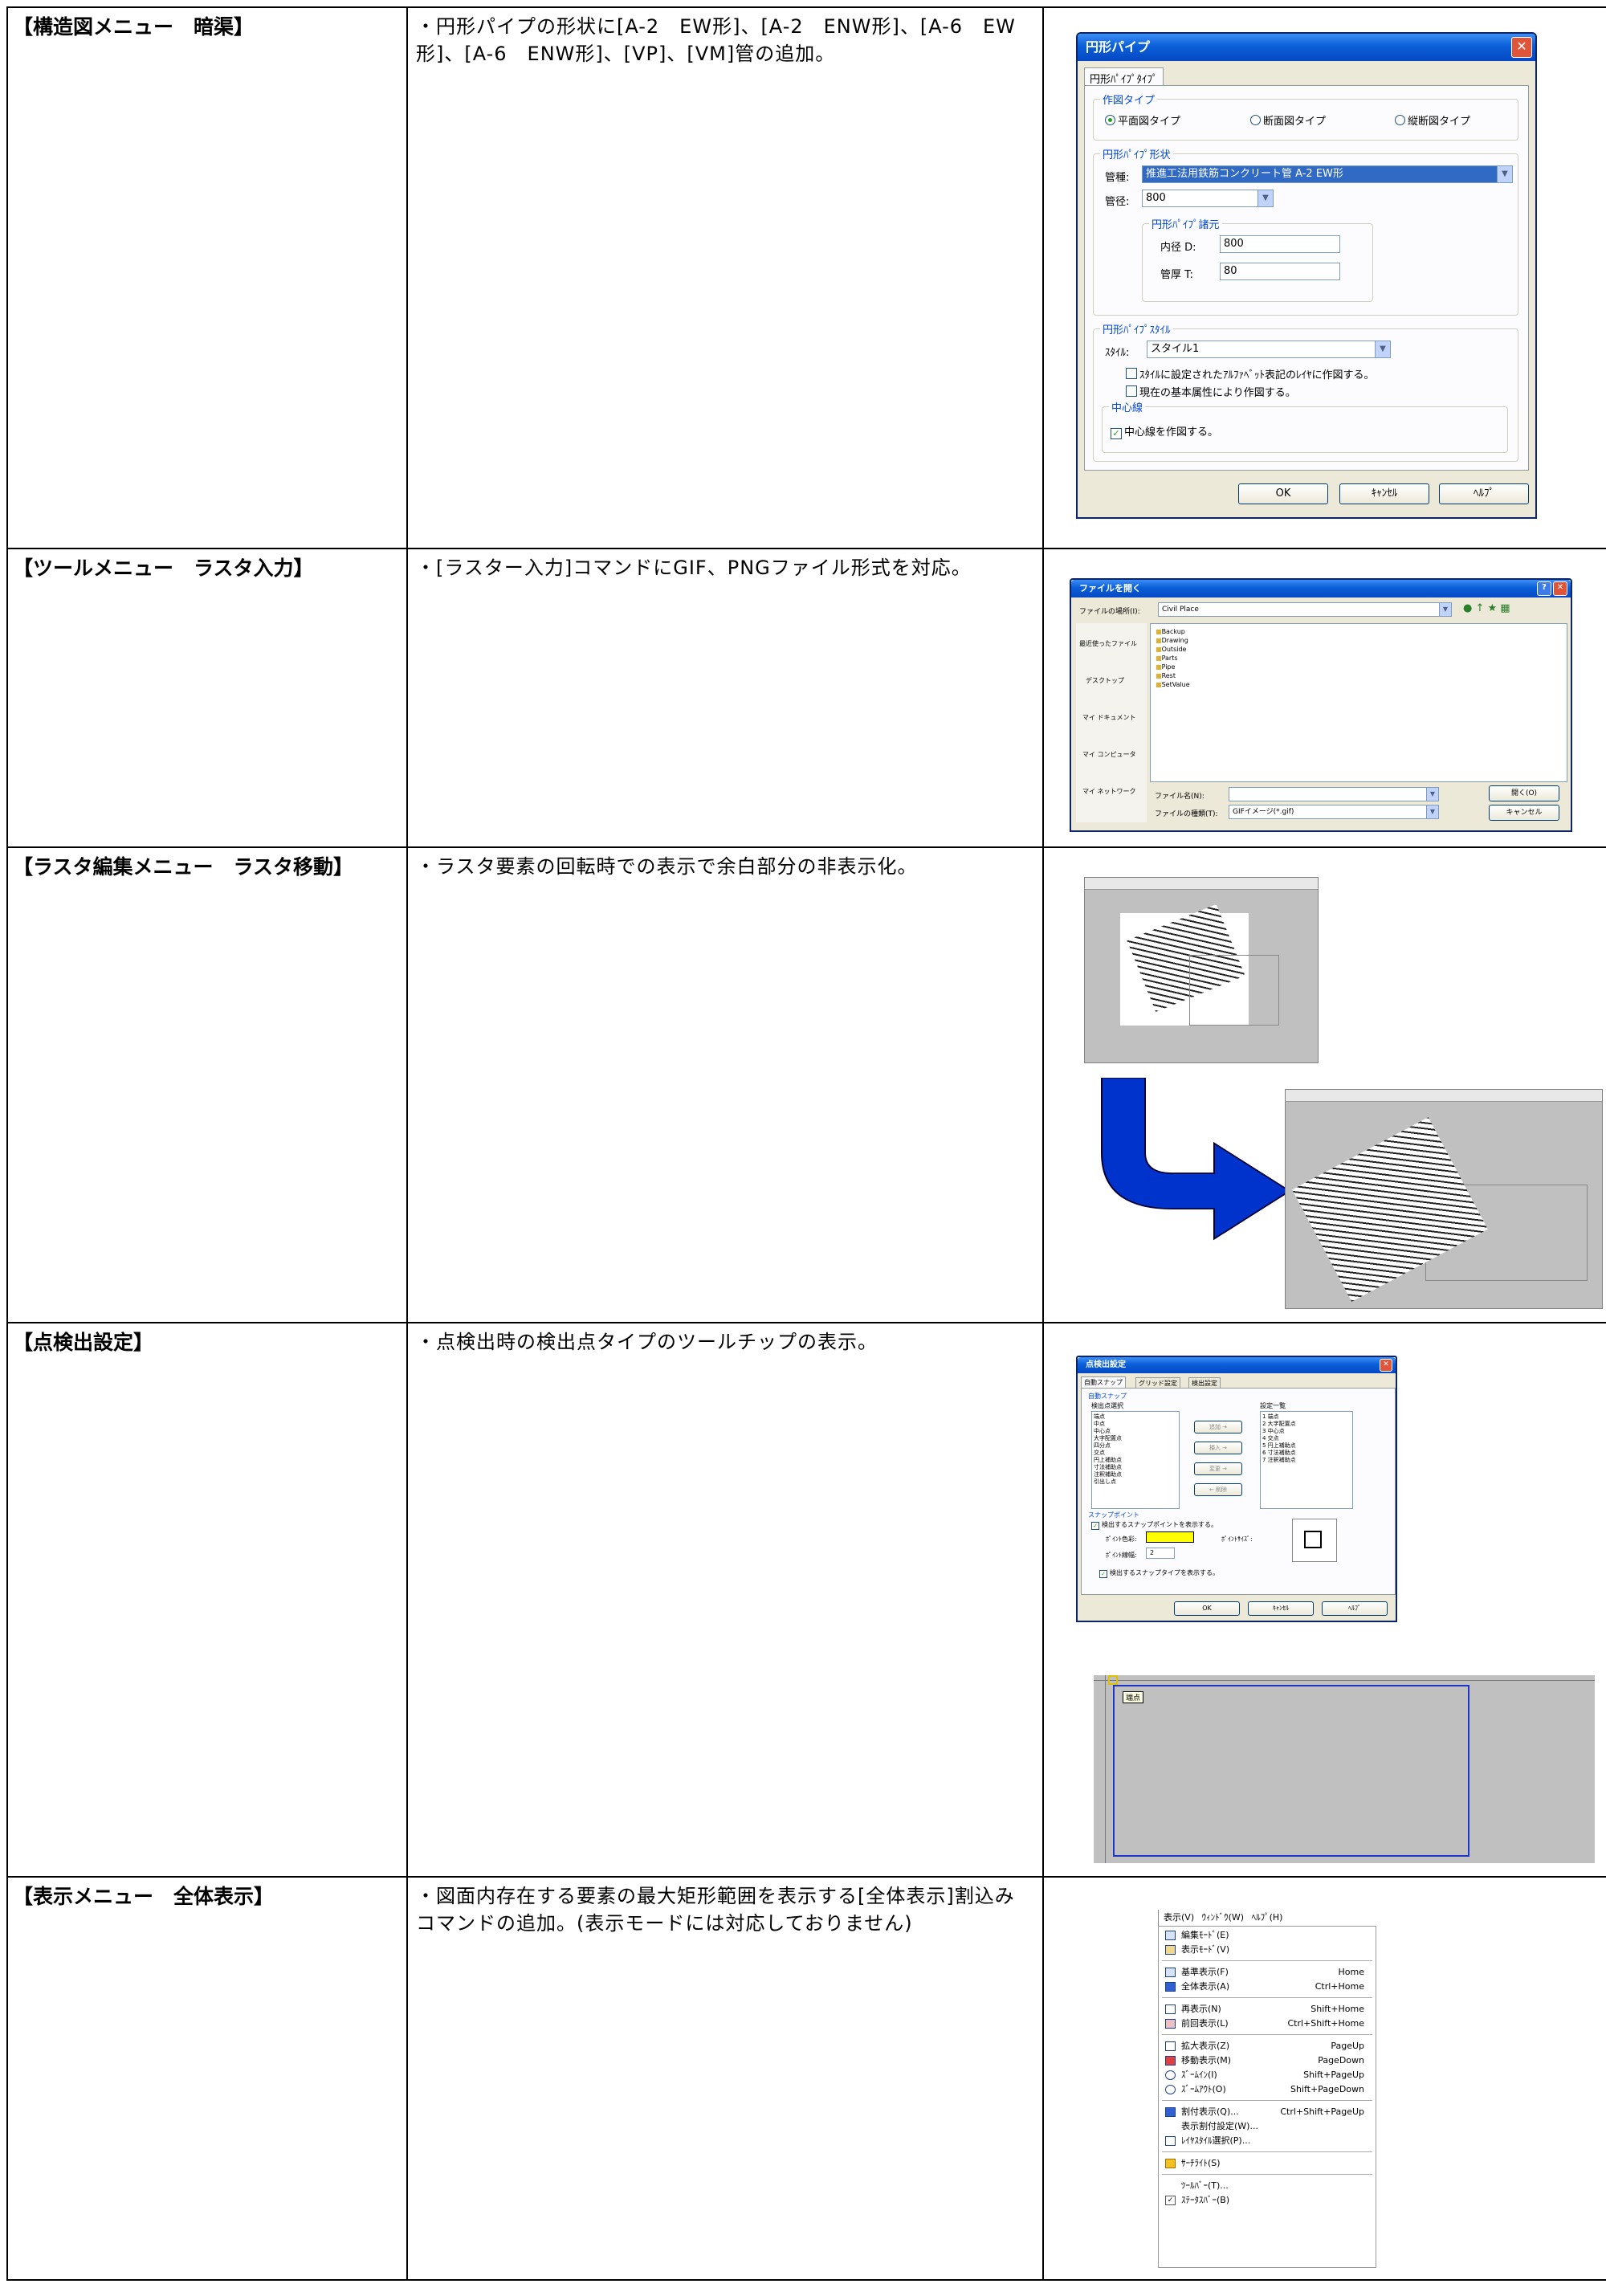 This screenshot has height=2296, width=1606. I want to click on style-select: スタイル1 ▼, so click(1269, 350).